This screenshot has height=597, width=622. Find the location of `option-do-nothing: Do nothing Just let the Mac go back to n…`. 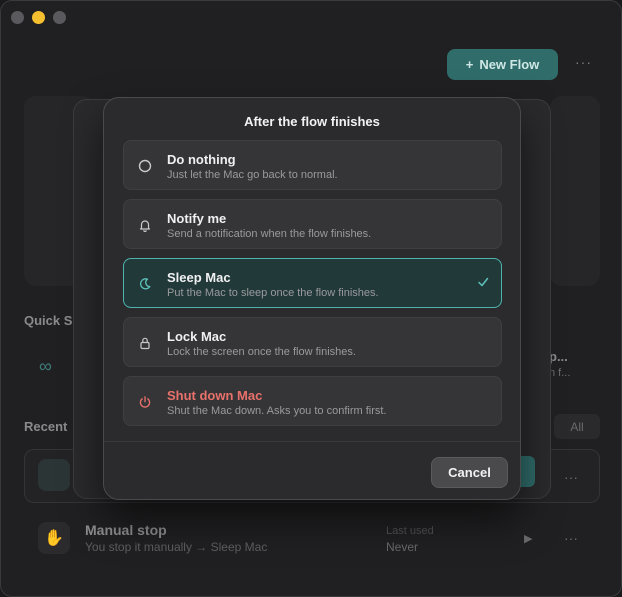

option-do-nothing: Do nothing Just let the Mac go back to n… is located at coordinates (312, 165).